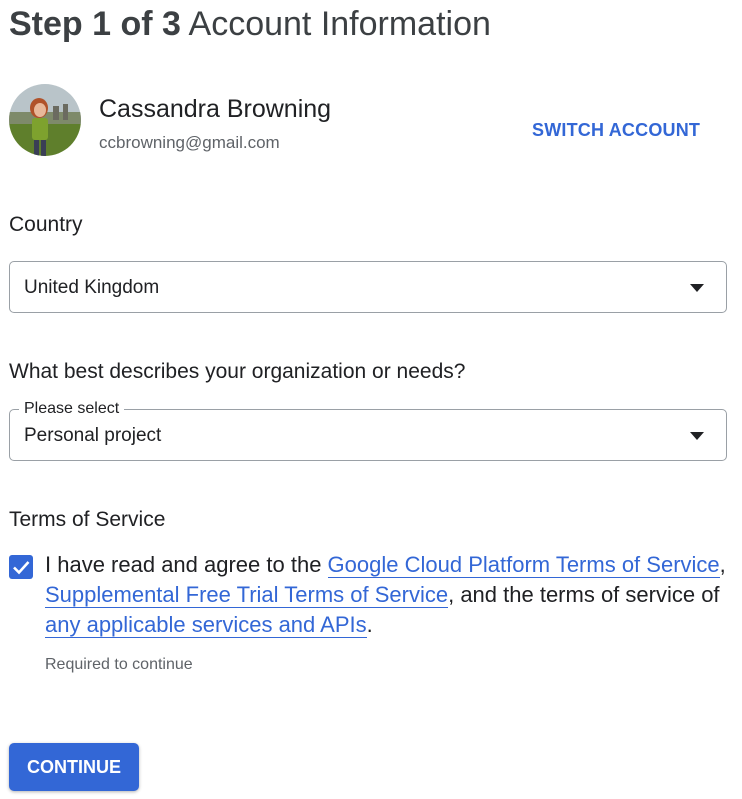 The height and width of the screenshot is (799, 742). I want to click on continue-button: CONTINUE, so click(74, 767).